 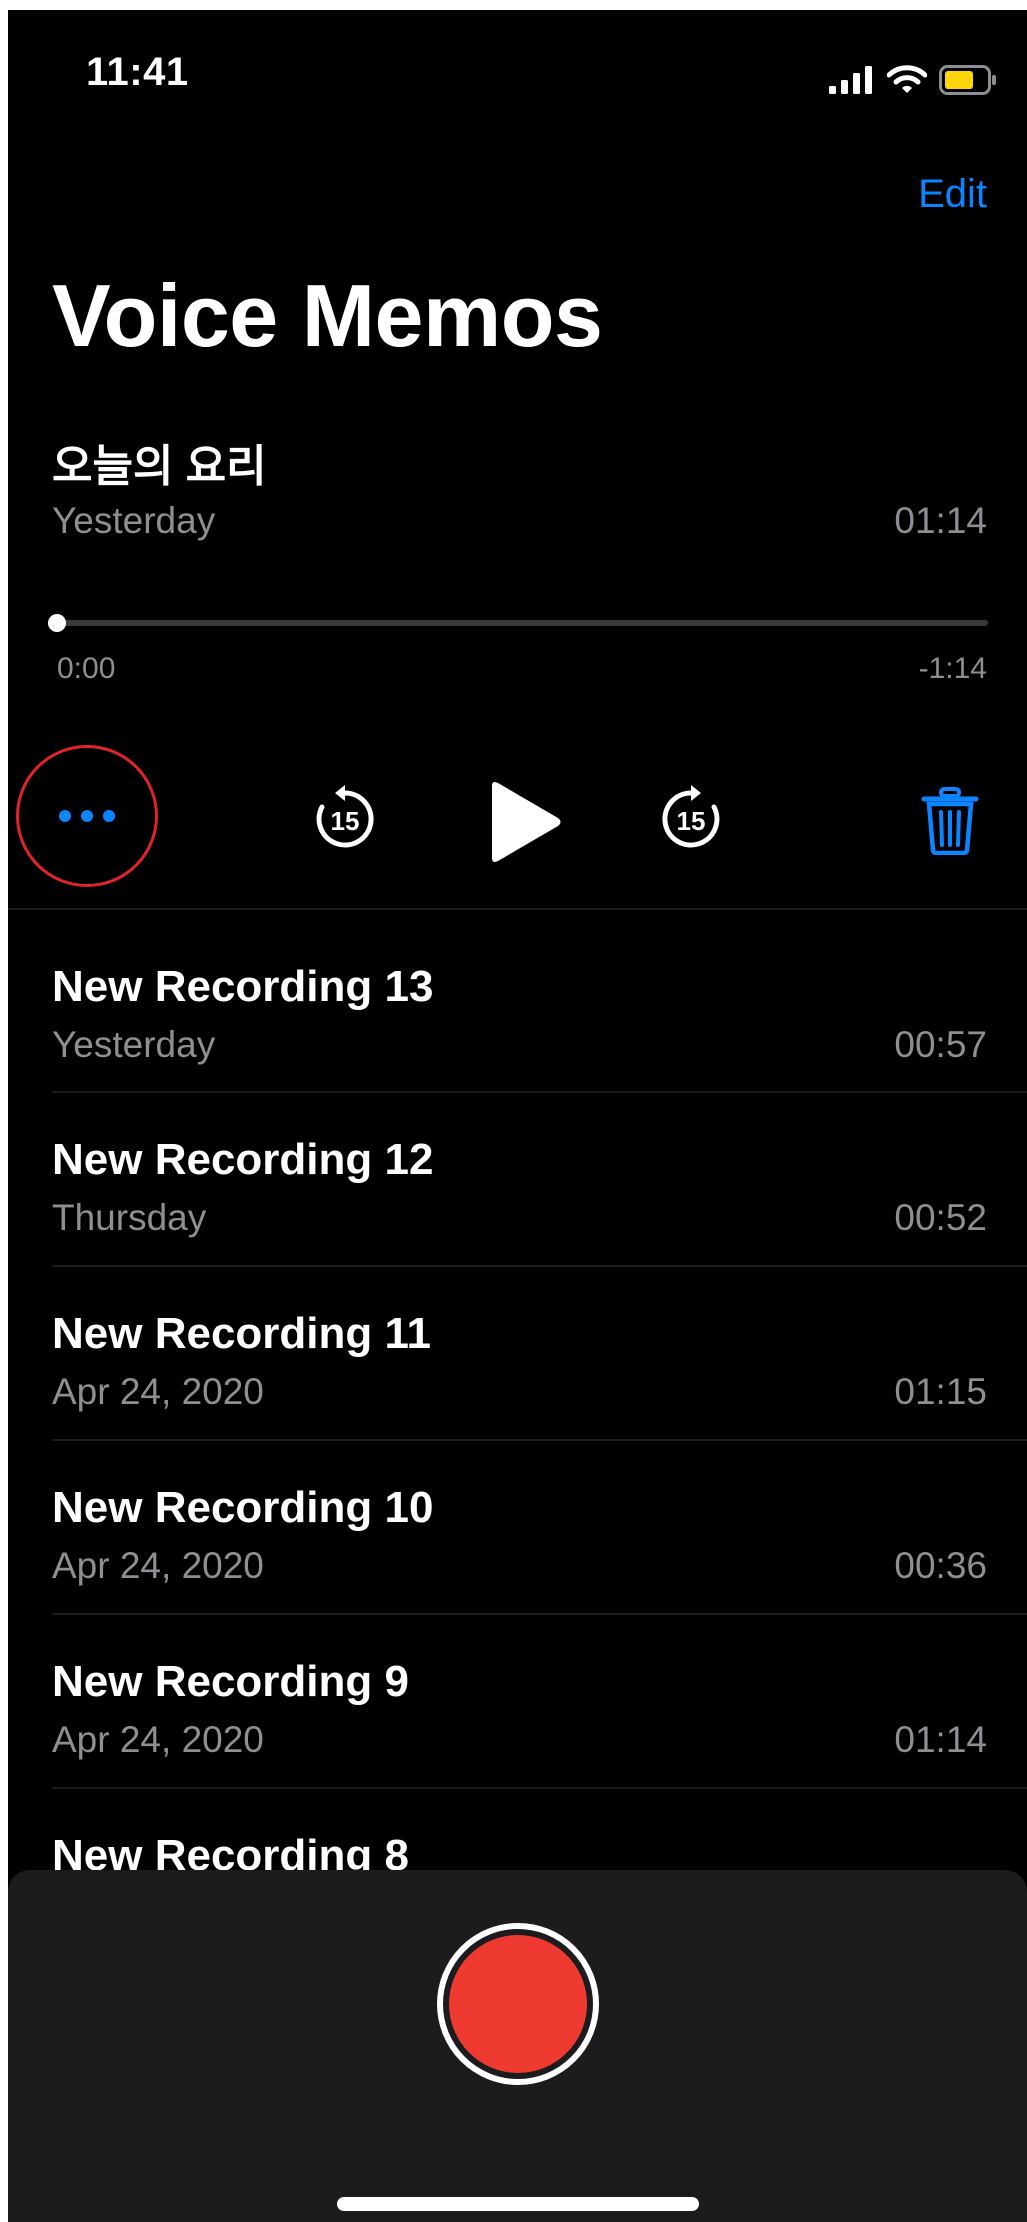 What do you see at coordinates (517, 1527) in the screenshot?
I see `recording-row: New Recording 10 Apr 24, 2020 00:36` at bounding box center [517, 1527].